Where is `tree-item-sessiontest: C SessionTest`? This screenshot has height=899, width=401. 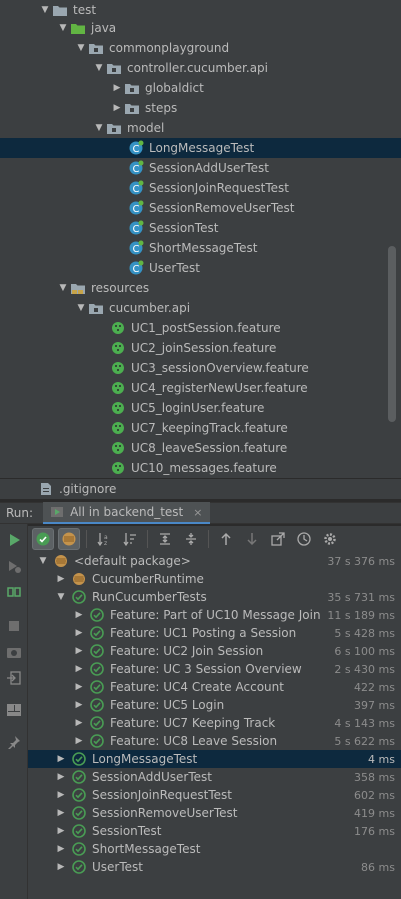
tree-item-sessiontest: C SessionTest is located at coordinates (200, 228).